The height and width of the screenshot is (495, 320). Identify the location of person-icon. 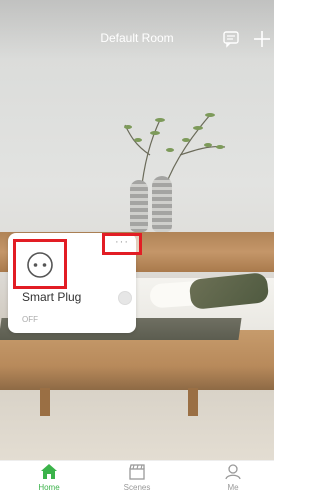
(233, 472).